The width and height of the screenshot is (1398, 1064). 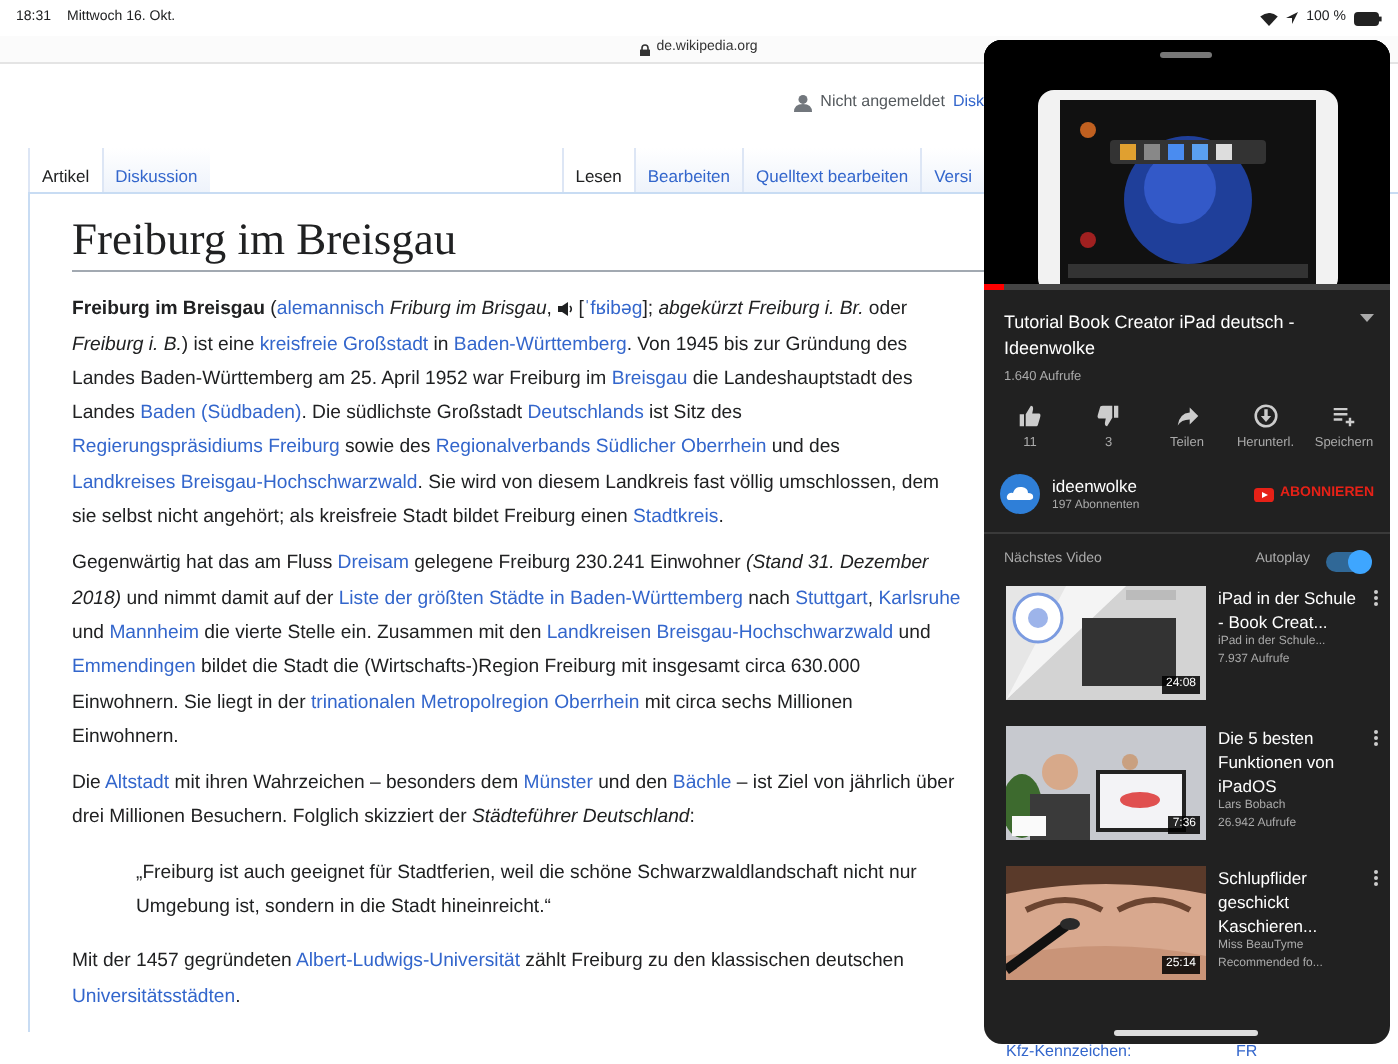 I want to click on link: Universitätsstädten, so click(x=154, y=996).